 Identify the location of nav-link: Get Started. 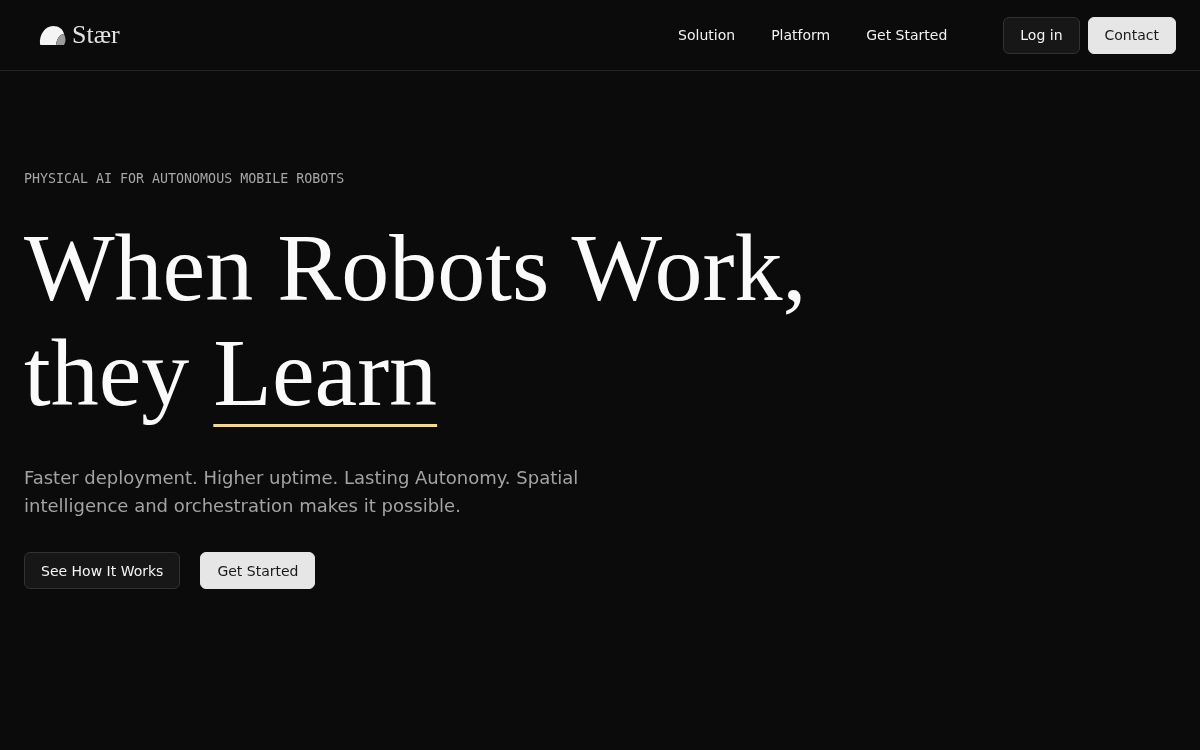
(907, 35).